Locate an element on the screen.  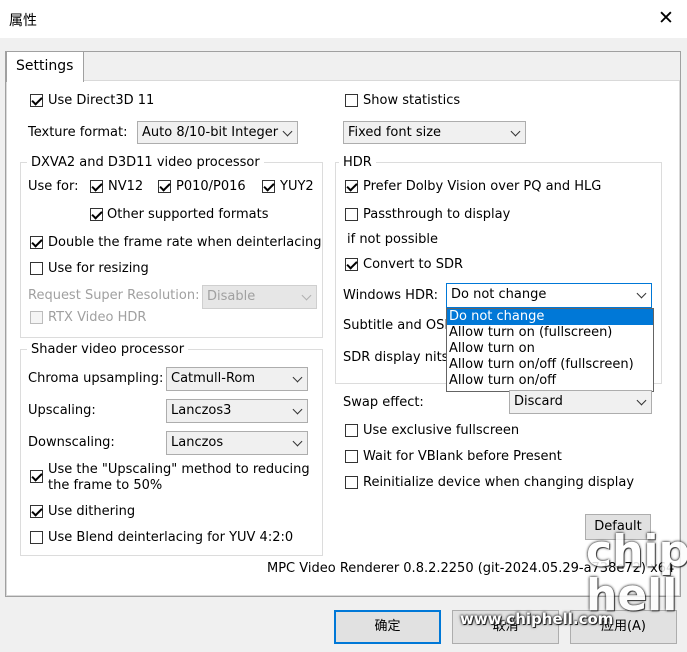
chroma-label: Chroma upsampling: is located at coordinates (96, 378).